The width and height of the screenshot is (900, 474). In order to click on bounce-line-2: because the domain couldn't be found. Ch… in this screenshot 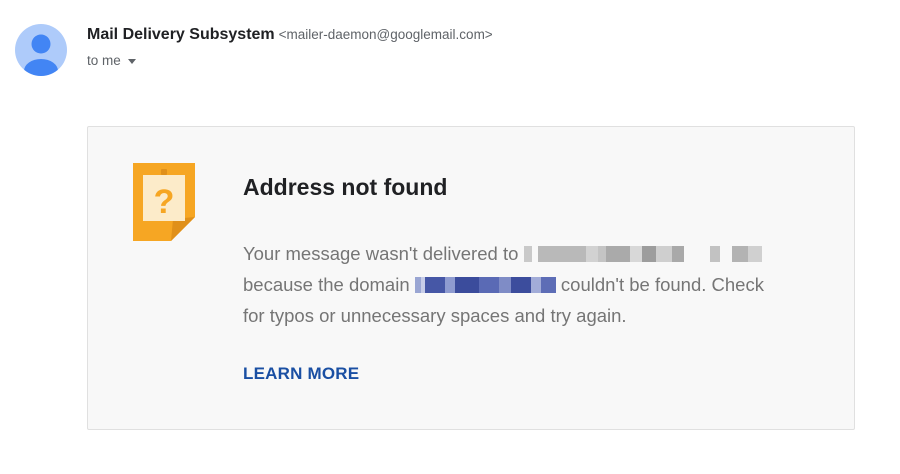, I will do `click(533, 284)`.